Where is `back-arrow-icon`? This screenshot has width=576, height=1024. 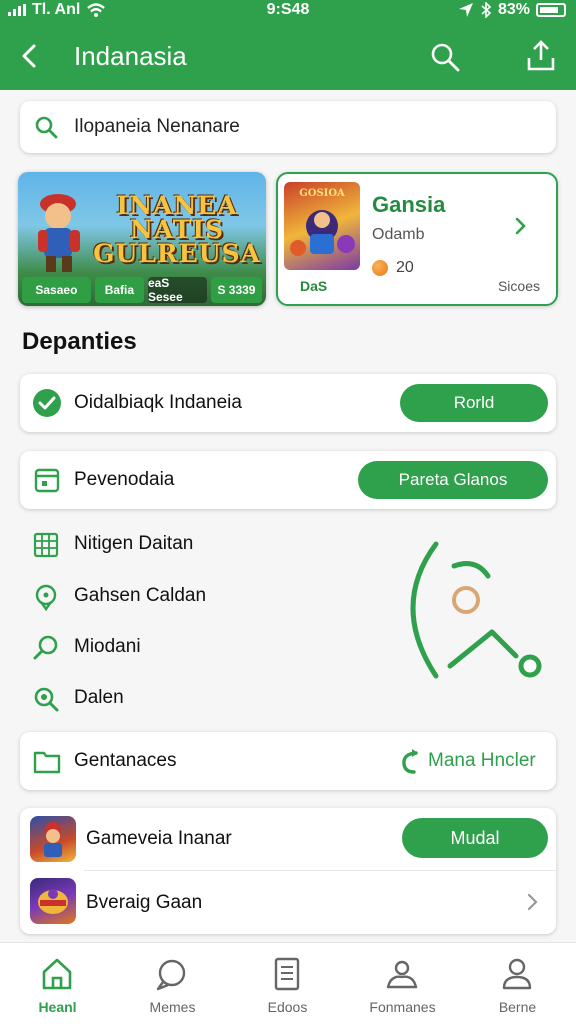
back-arrow-icon is located at coordinates (30, 56).